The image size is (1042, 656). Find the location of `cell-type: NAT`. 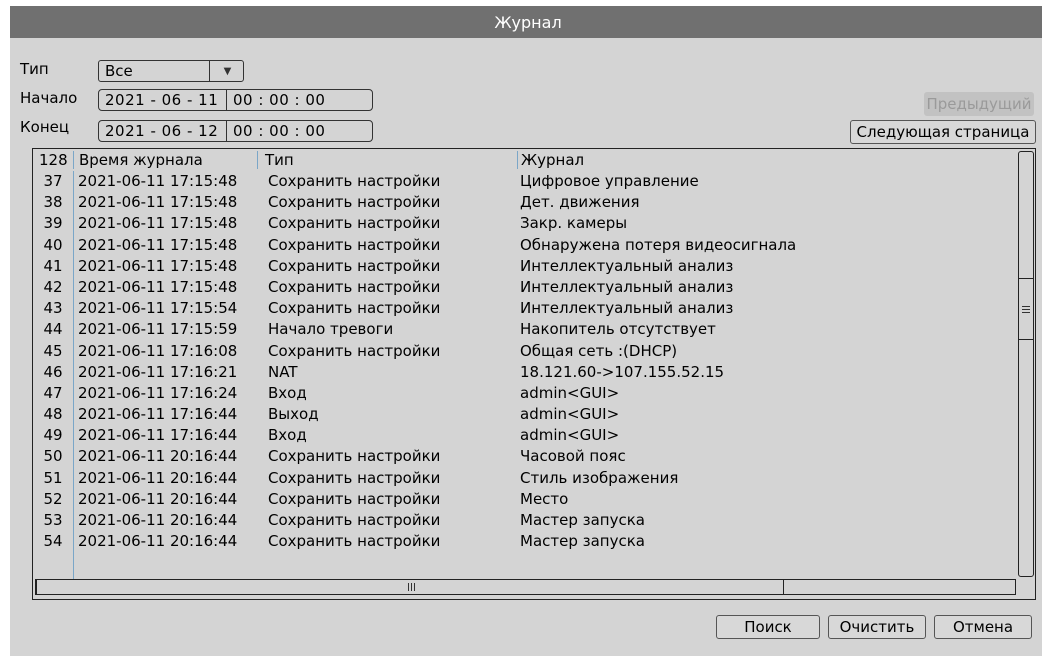

cell-type: NAT is located at coordinates (283, 371).